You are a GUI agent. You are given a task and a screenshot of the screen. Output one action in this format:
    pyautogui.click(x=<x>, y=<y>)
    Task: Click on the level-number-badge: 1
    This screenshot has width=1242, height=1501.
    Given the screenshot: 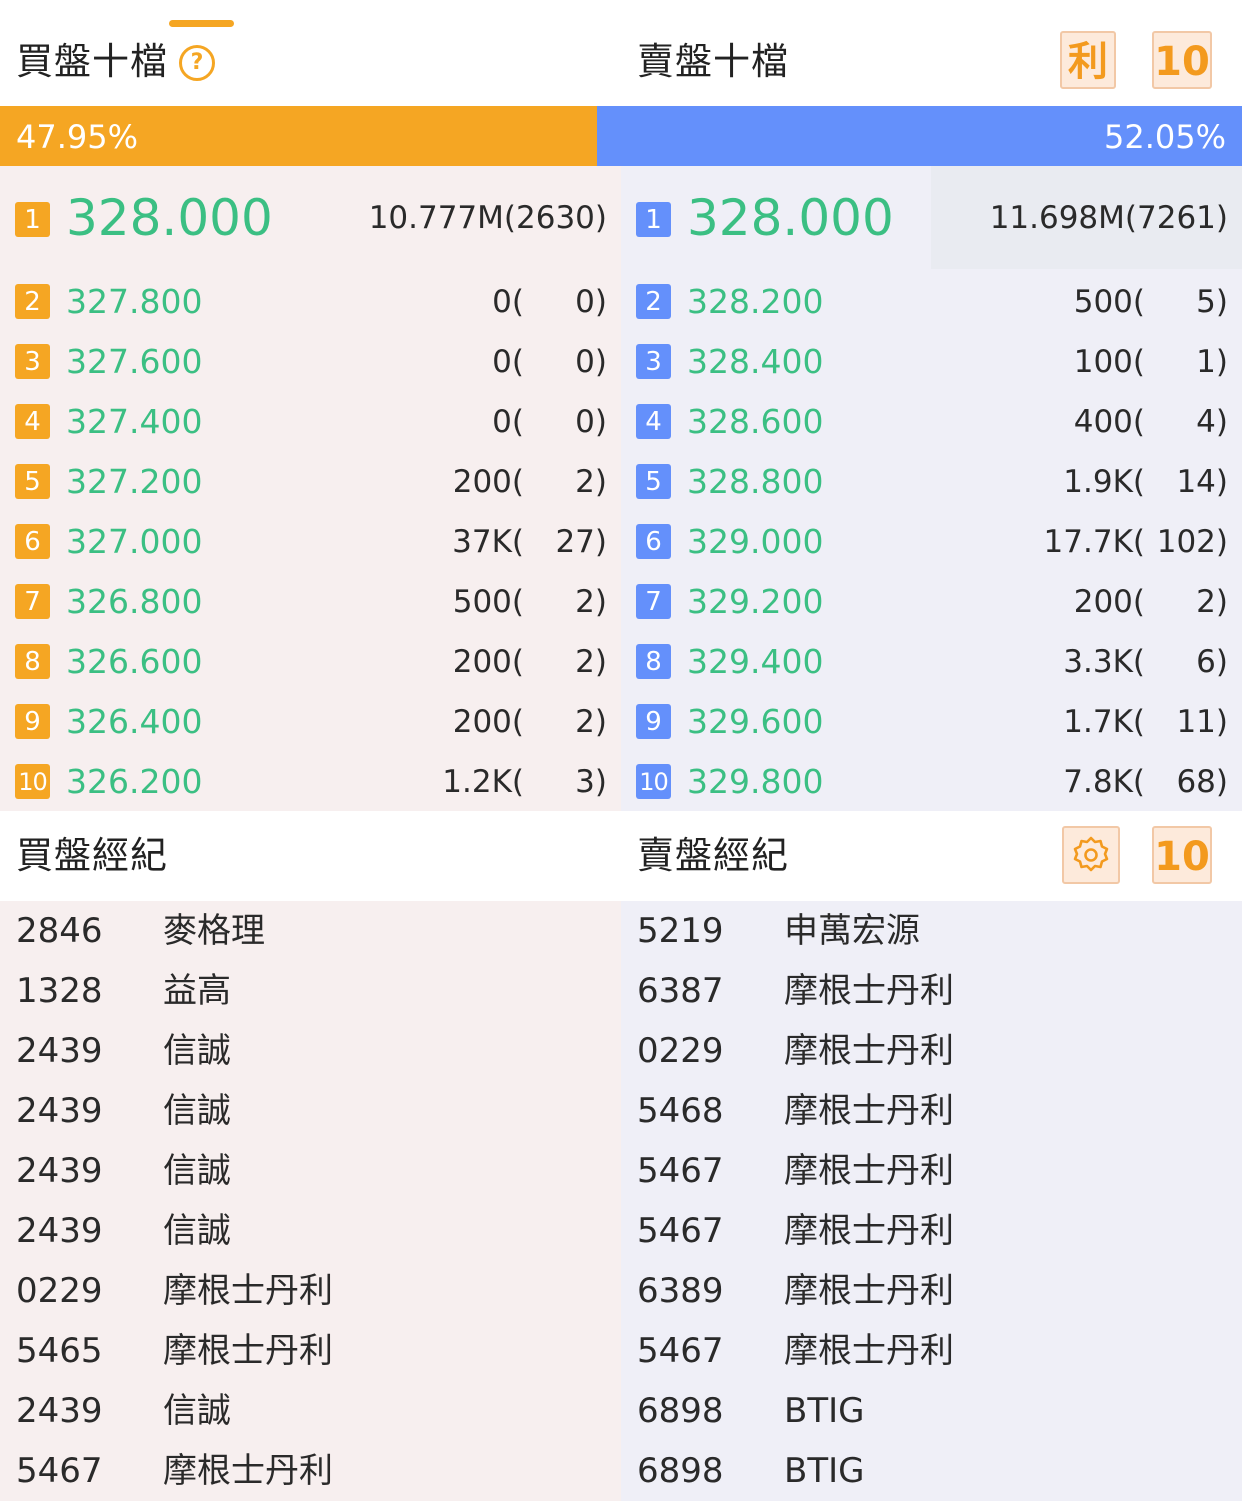 What is the action you would take?
    pyautogui.click(x=653, y=219)
    